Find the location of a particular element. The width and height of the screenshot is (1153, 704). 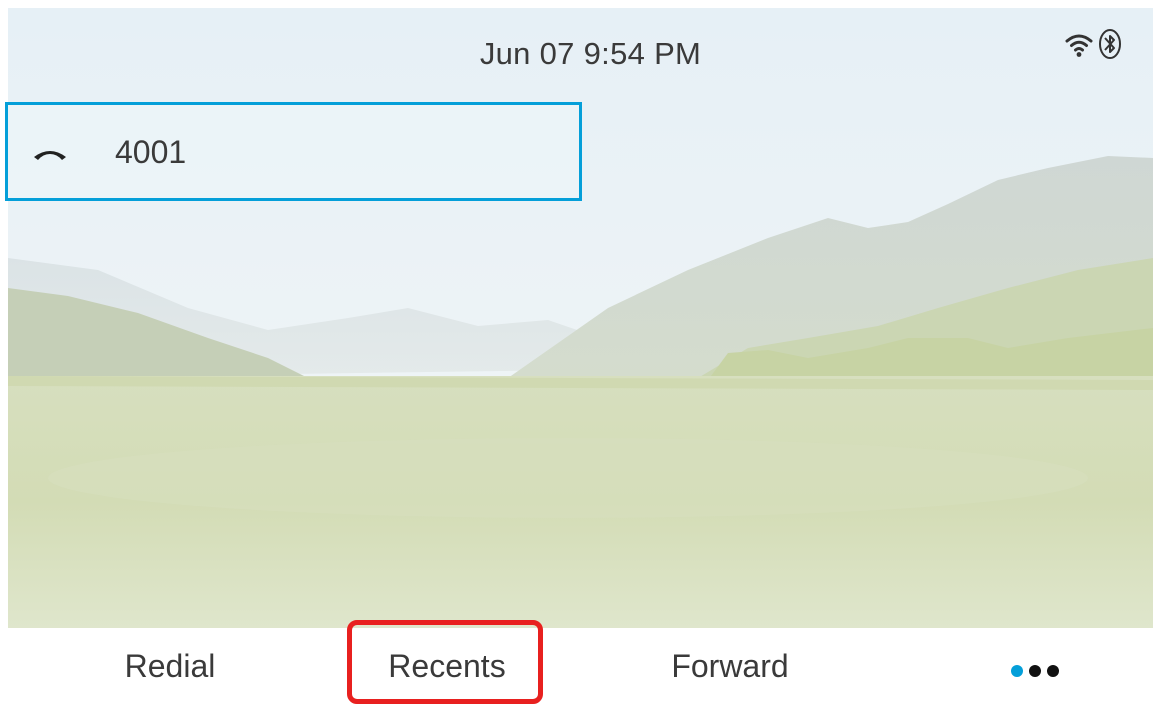

date-time: Jun 07 9:54 PM is located at coordinates (590, 53).